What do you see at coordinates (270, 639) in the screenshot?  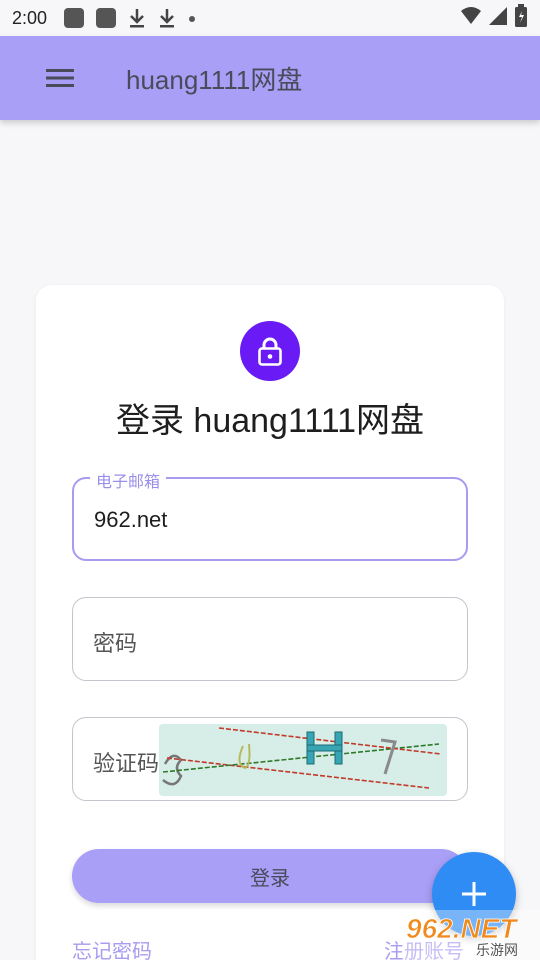 I see `password-field: 密码` at bounding box center [270, 639].